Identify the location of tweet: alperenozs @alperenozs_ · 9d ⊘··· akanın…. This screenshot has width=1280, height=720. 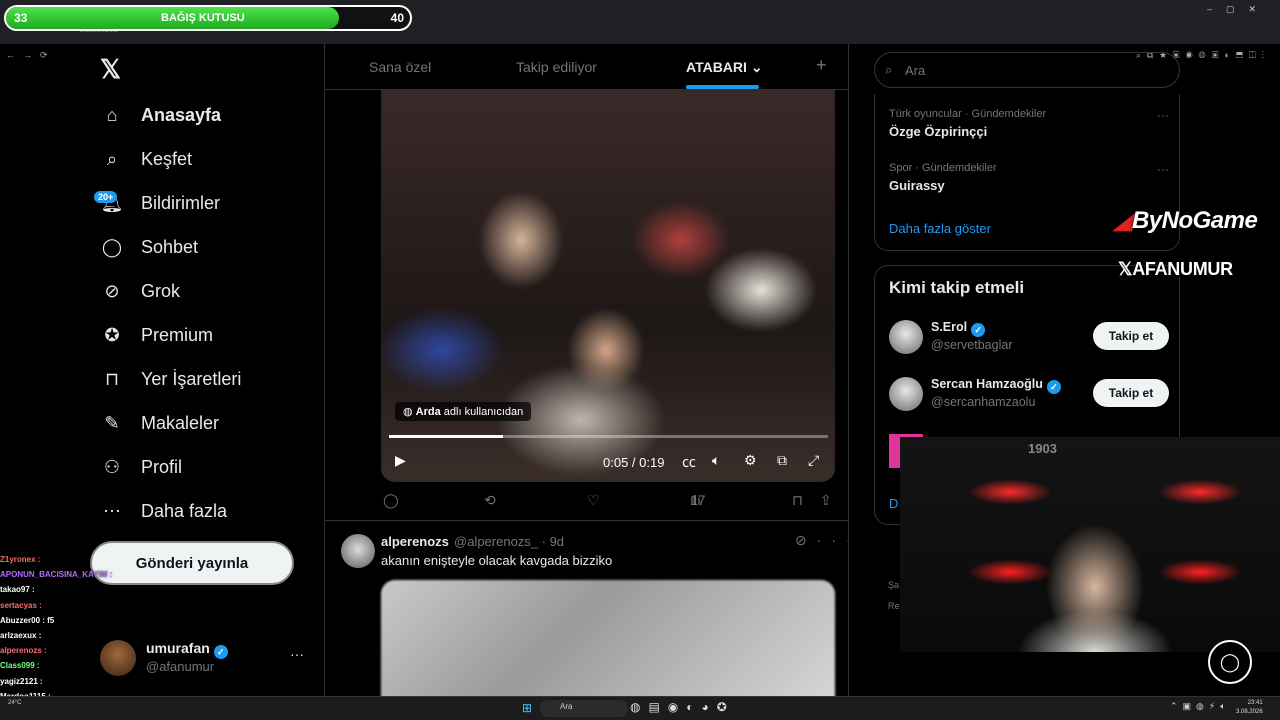
(586, 609).